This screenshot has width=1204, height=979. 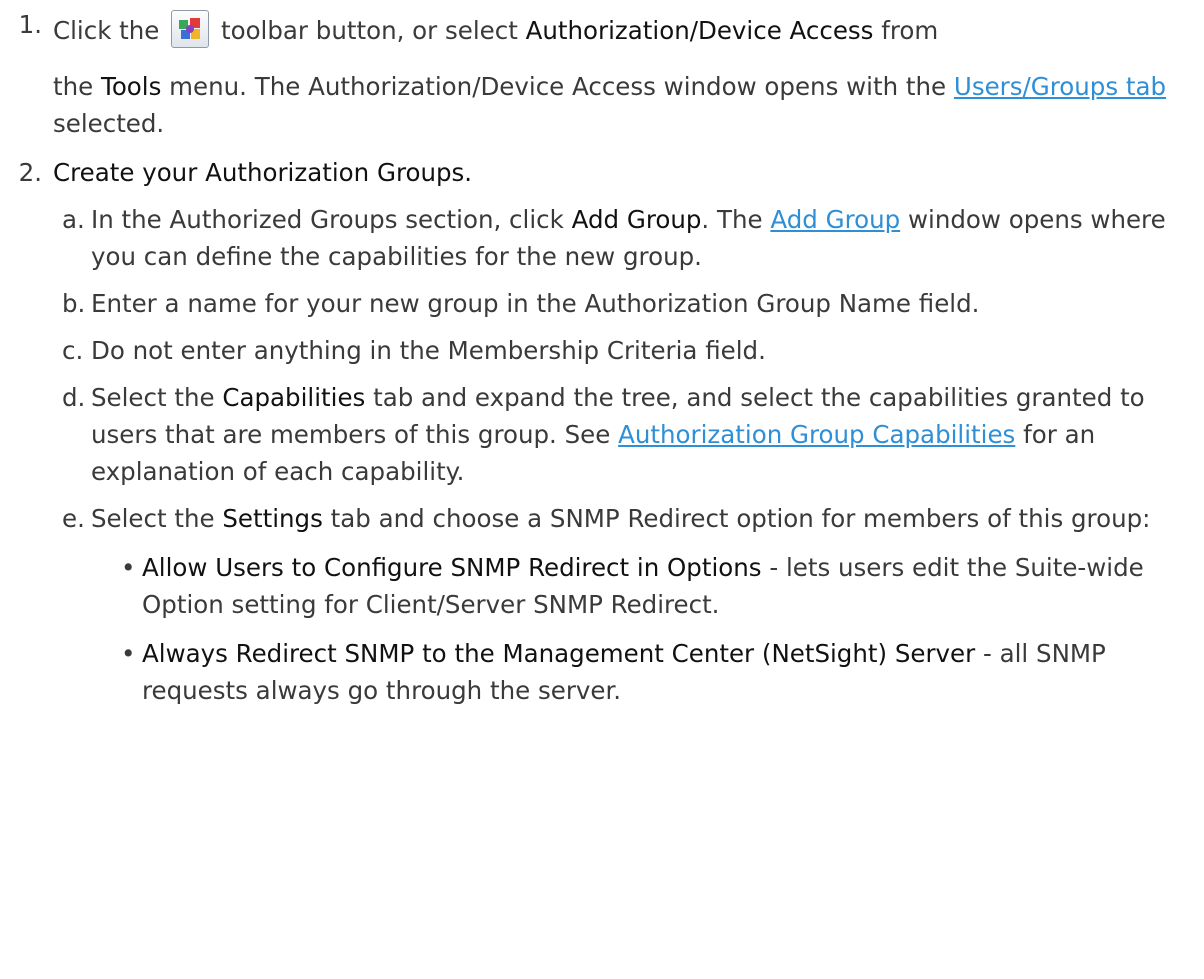 What do you see at coordinates (816, 434) in the screenshot?
I see `link-authorization-group-capabilities: Authorization Group Capabilities` at bounding box center [816, 434].